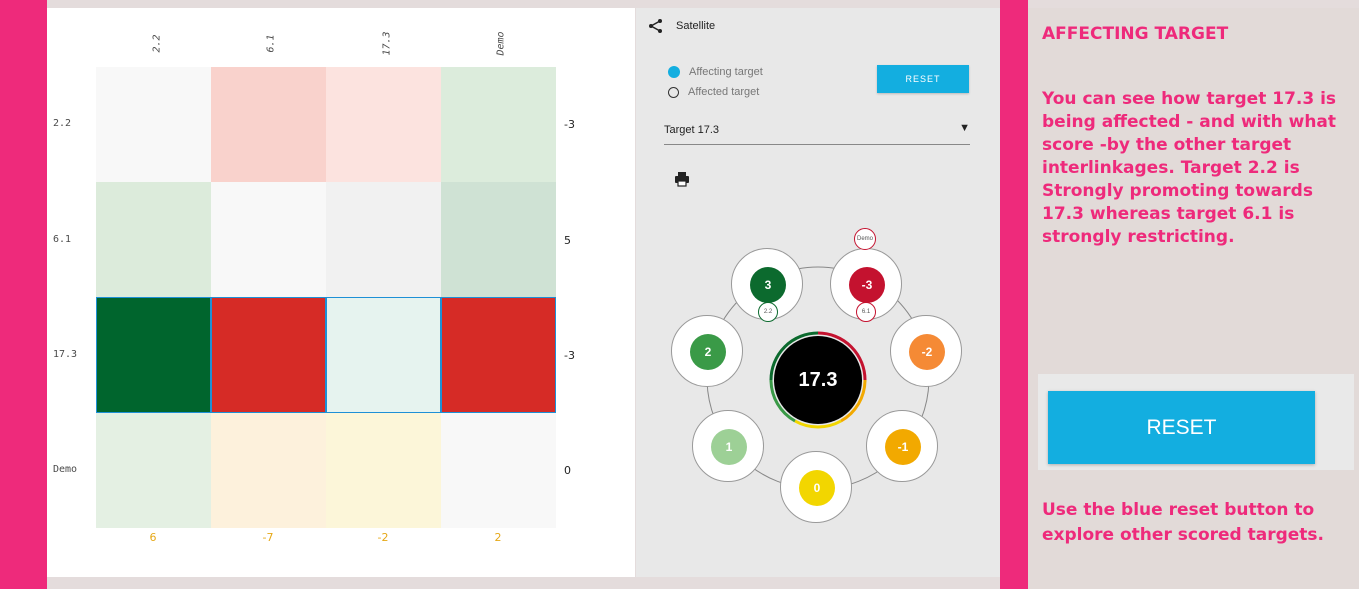 The width and height of the screenshot is (1359, 589). I want to click on share-icon, so click(656, 26).